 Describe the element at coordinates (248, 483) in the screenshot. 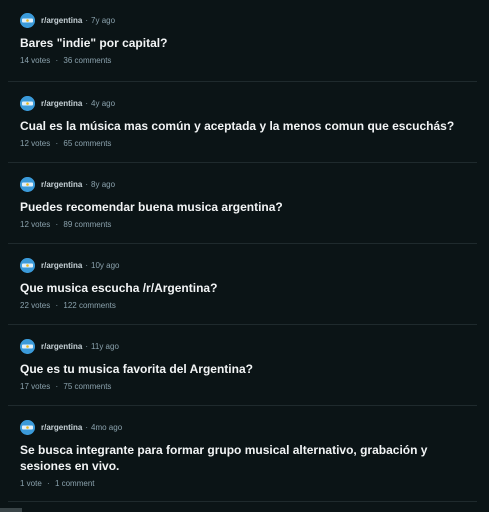

I see `post-stats: 1 vote · 1 comment` at that location.